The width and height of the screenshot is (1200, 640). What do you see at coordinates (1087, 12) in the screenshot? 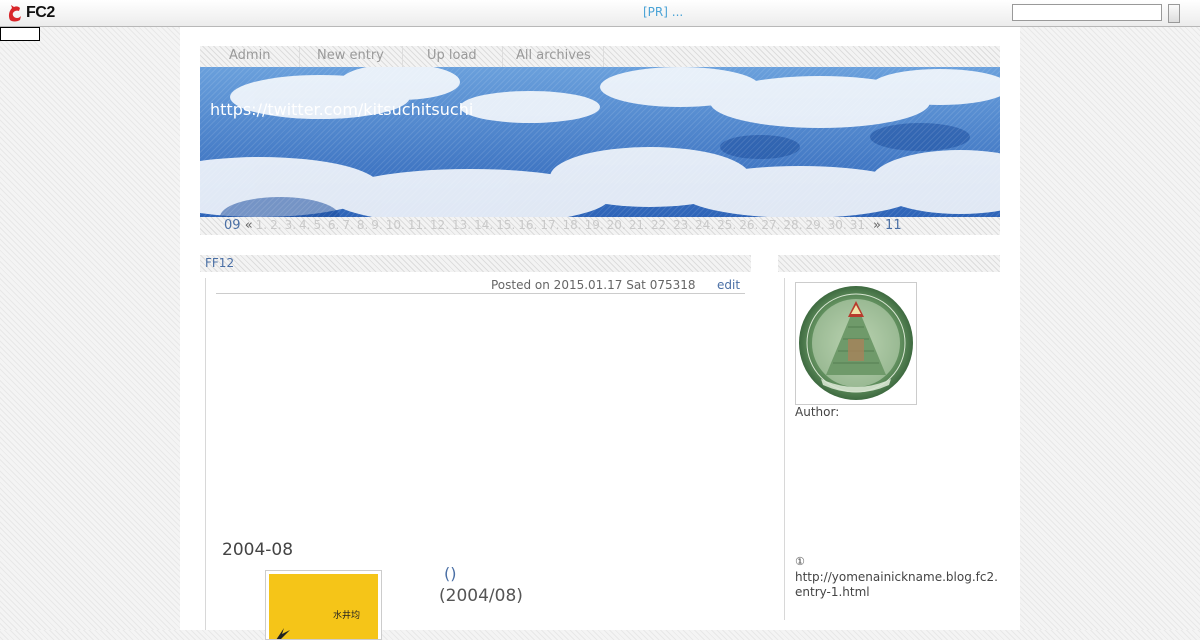
I see `fc2-search-input` at bounding box center [1087, 12].